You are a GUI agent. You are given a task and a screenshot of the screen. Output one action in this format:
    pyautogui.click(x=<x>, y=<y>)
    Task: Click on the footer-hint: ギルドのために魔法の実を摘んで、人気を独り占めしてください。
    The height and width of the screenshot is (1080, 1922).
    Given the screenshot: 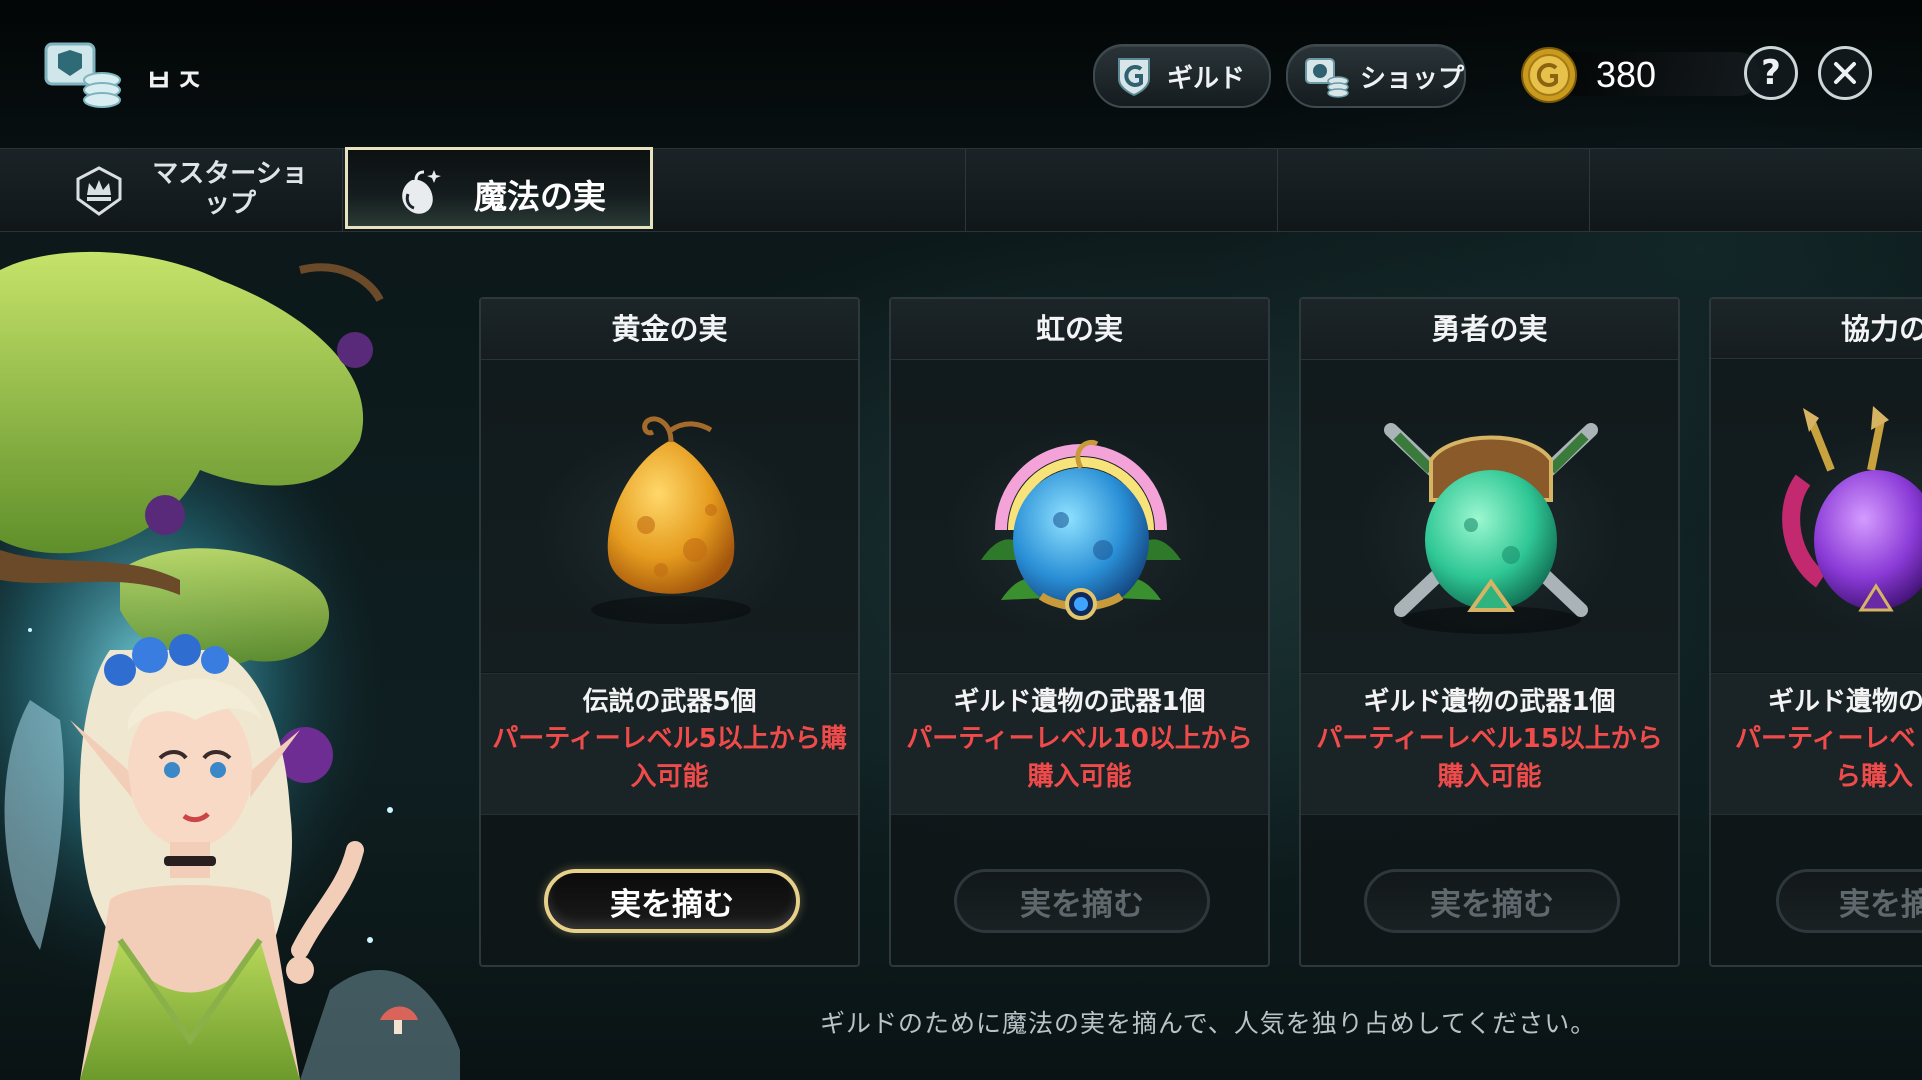 What is the action you would take?
    pyautogui.click(x=1208, y=1023)
    